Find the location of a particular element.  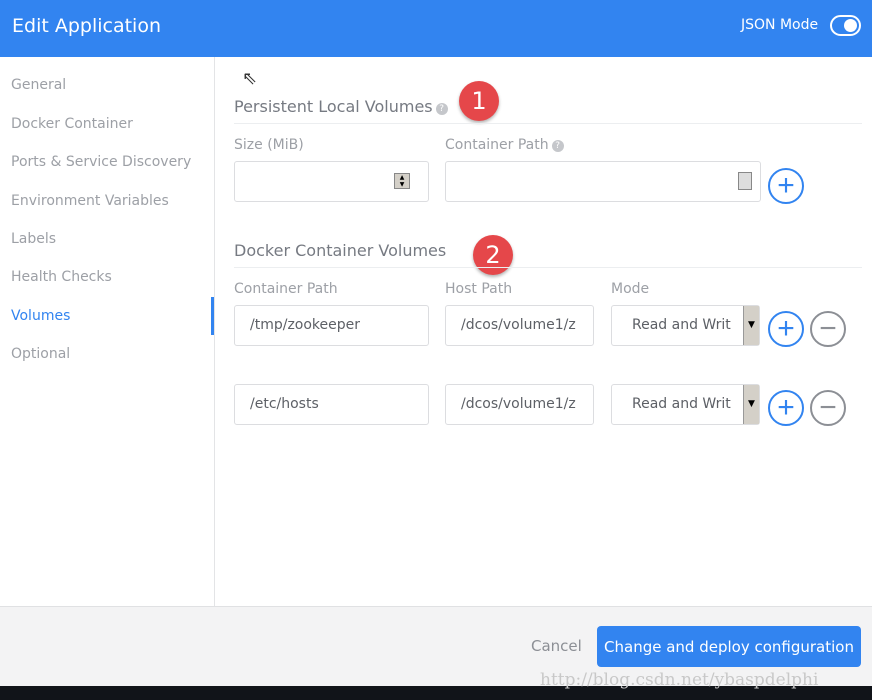

sidebar-item-optional: Optional is located at coordinates (40, 354).